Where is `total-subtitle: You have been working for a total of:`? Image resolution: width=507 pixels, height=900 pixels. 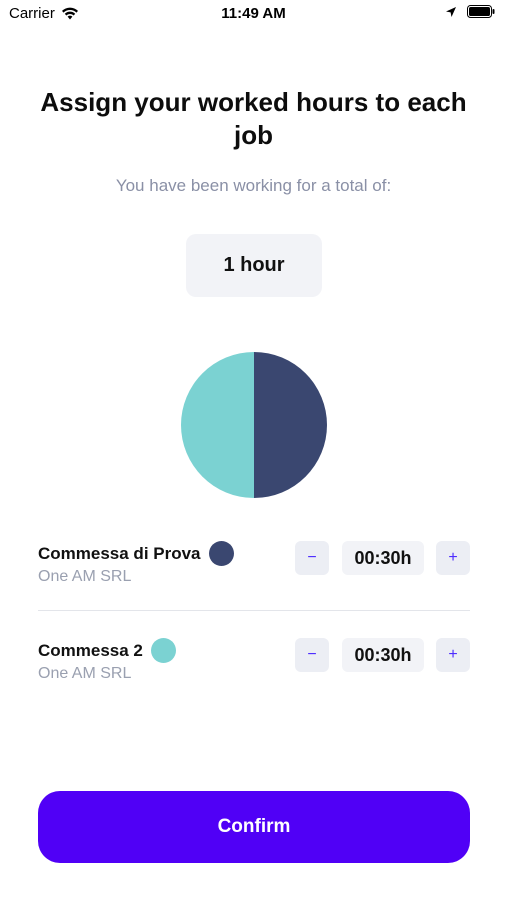
total-subtitle: You have been working for a total of: is located at coordinates (253, 185).